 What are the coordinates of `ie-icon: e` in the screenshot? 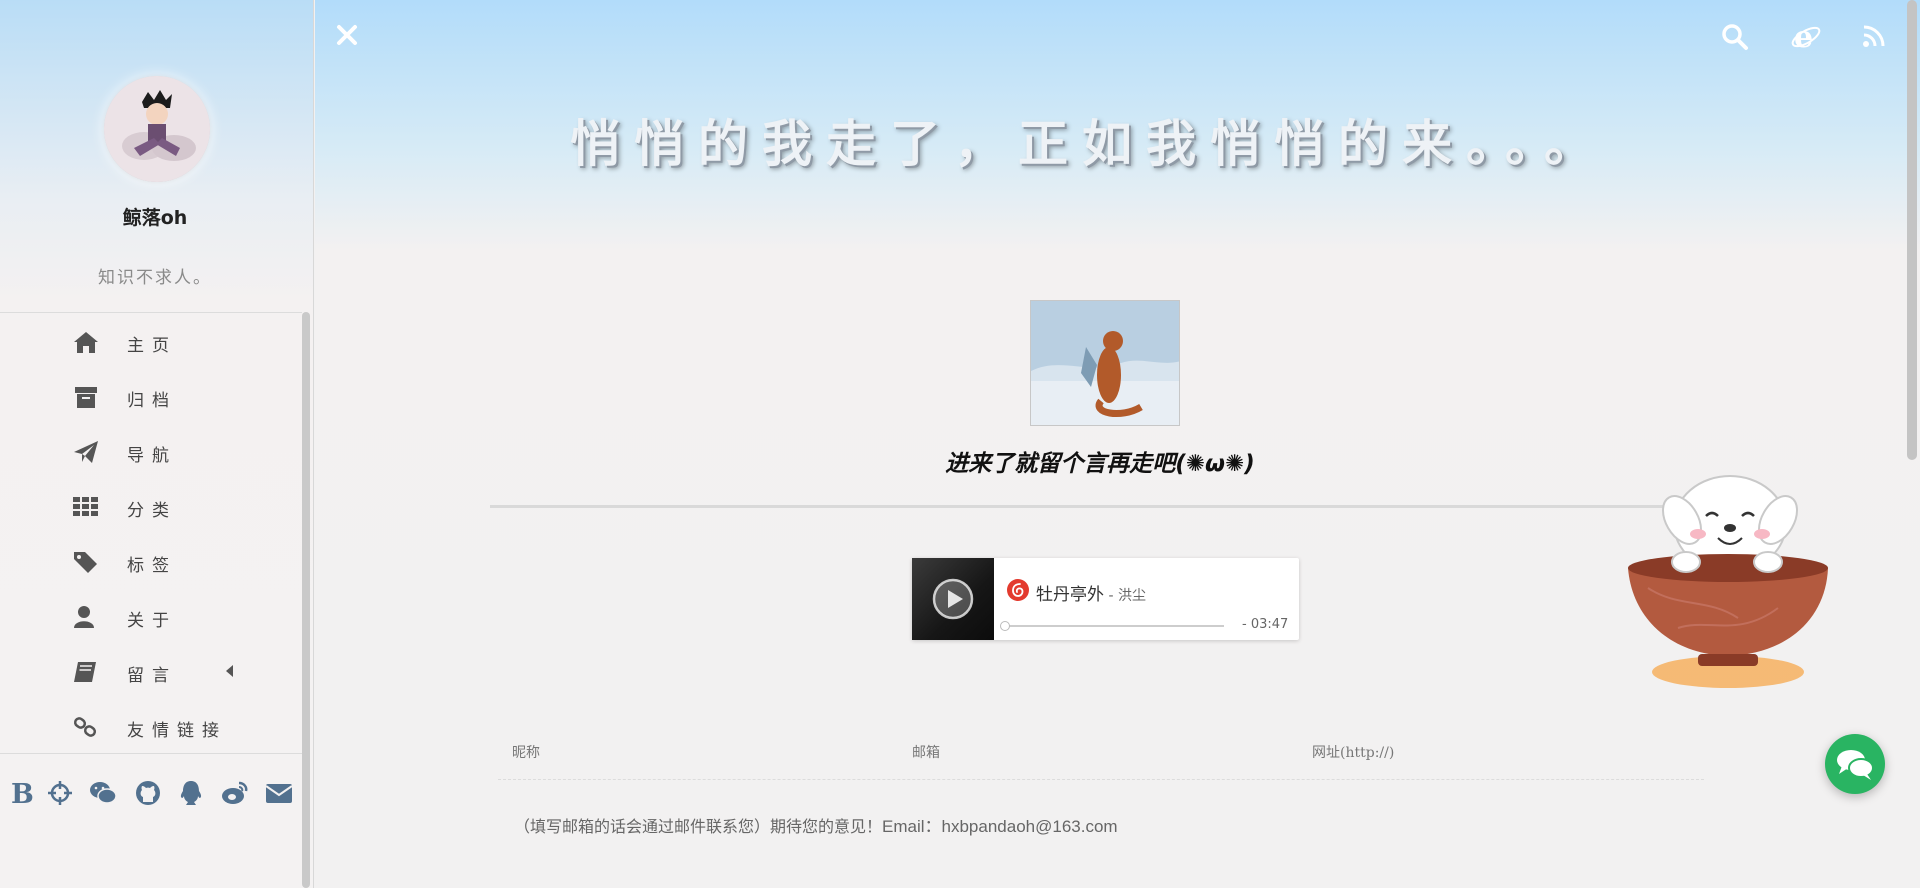 It's located at (1806, 37).